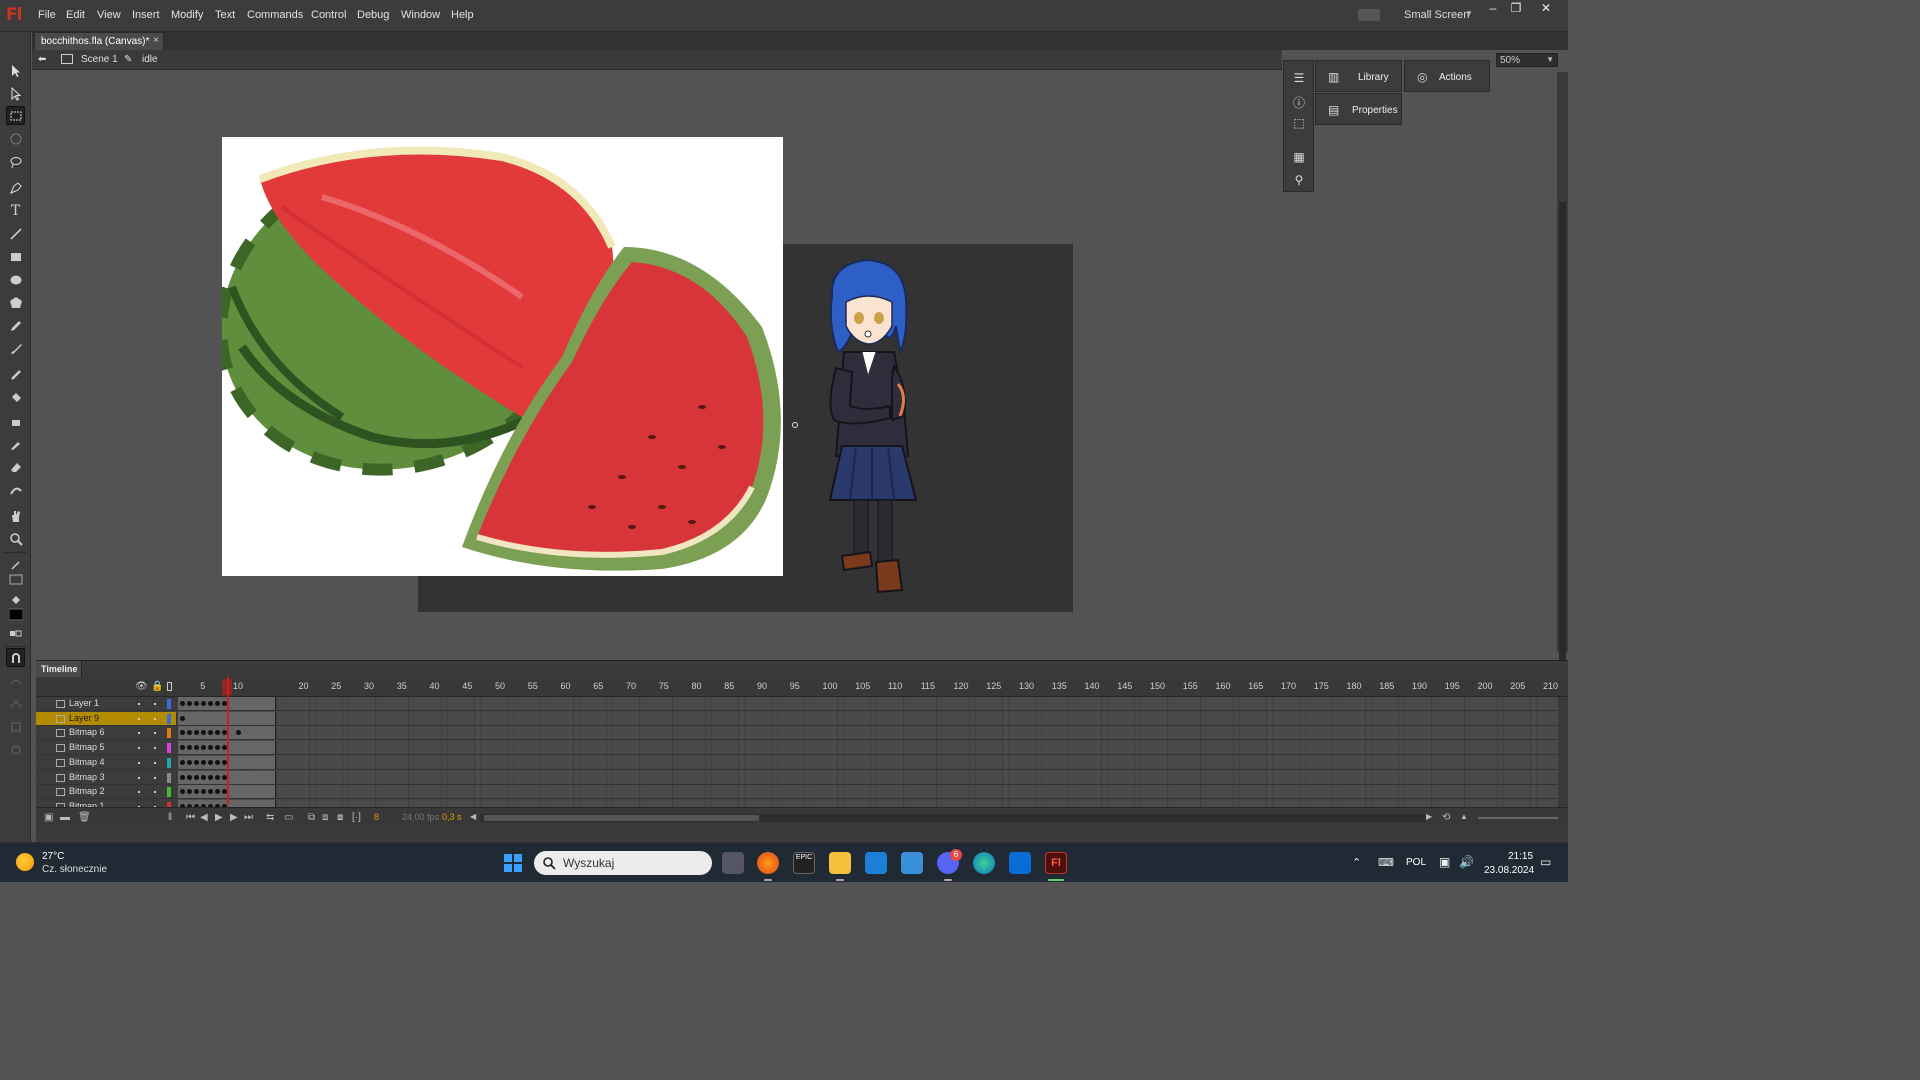 This screenshot has height=1080, width=1920. What do you see at coordinates (15, 749) in the screenshot?
I see `scale-option-icon` at bounding box center [15, 749].